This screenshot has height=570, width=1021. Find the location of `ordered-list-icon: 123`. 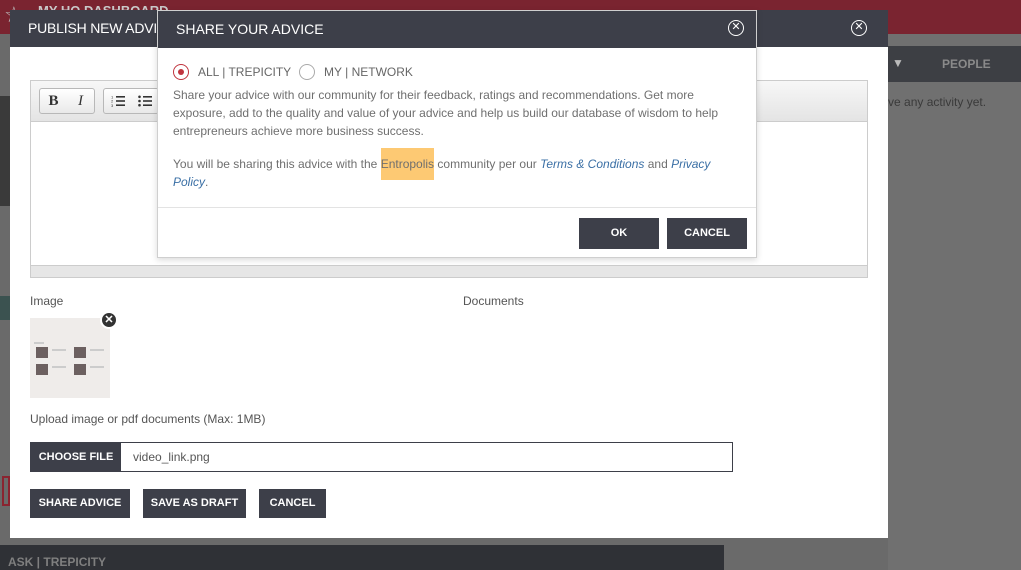

ordered-list-icon: 123 is located at coordinates (117, 101).